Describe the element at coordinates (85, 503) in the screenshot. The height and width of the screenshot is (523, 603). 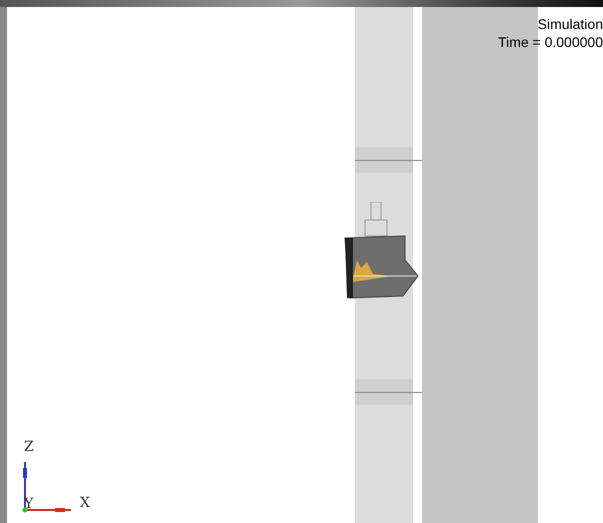
I see `axis-label: X` at that location.